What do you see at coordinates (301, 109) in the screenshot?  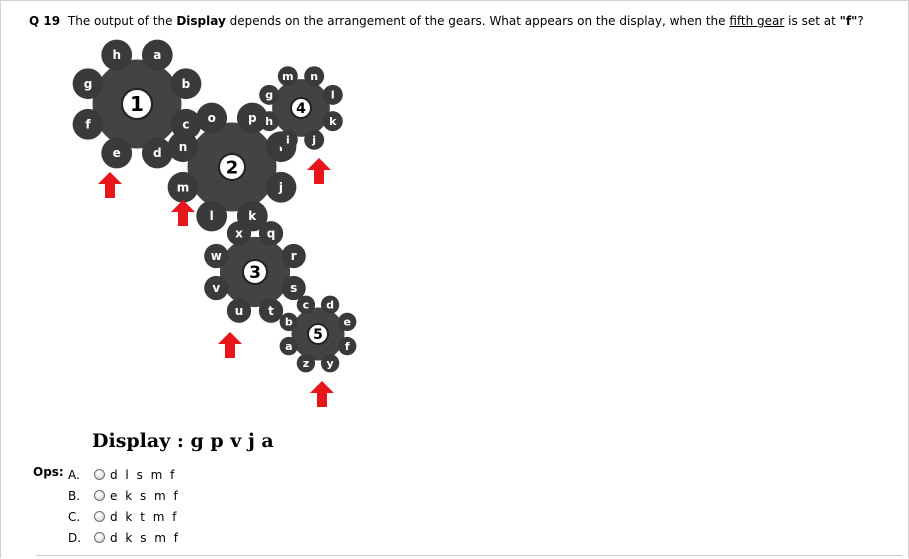 I see `gear-number: 4` at bounding box center [301, 109].